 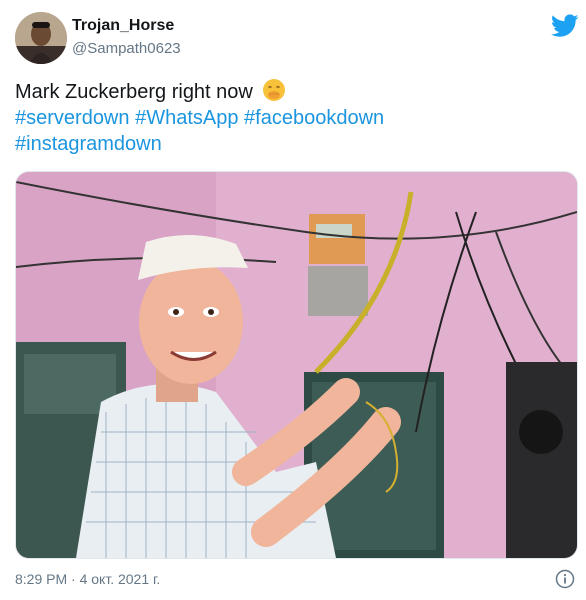 What do you see at coordinates (72, 118) in the screenshot?
I see `hashtag-serverdown: #serverdown` at bounding box center [72, 118].